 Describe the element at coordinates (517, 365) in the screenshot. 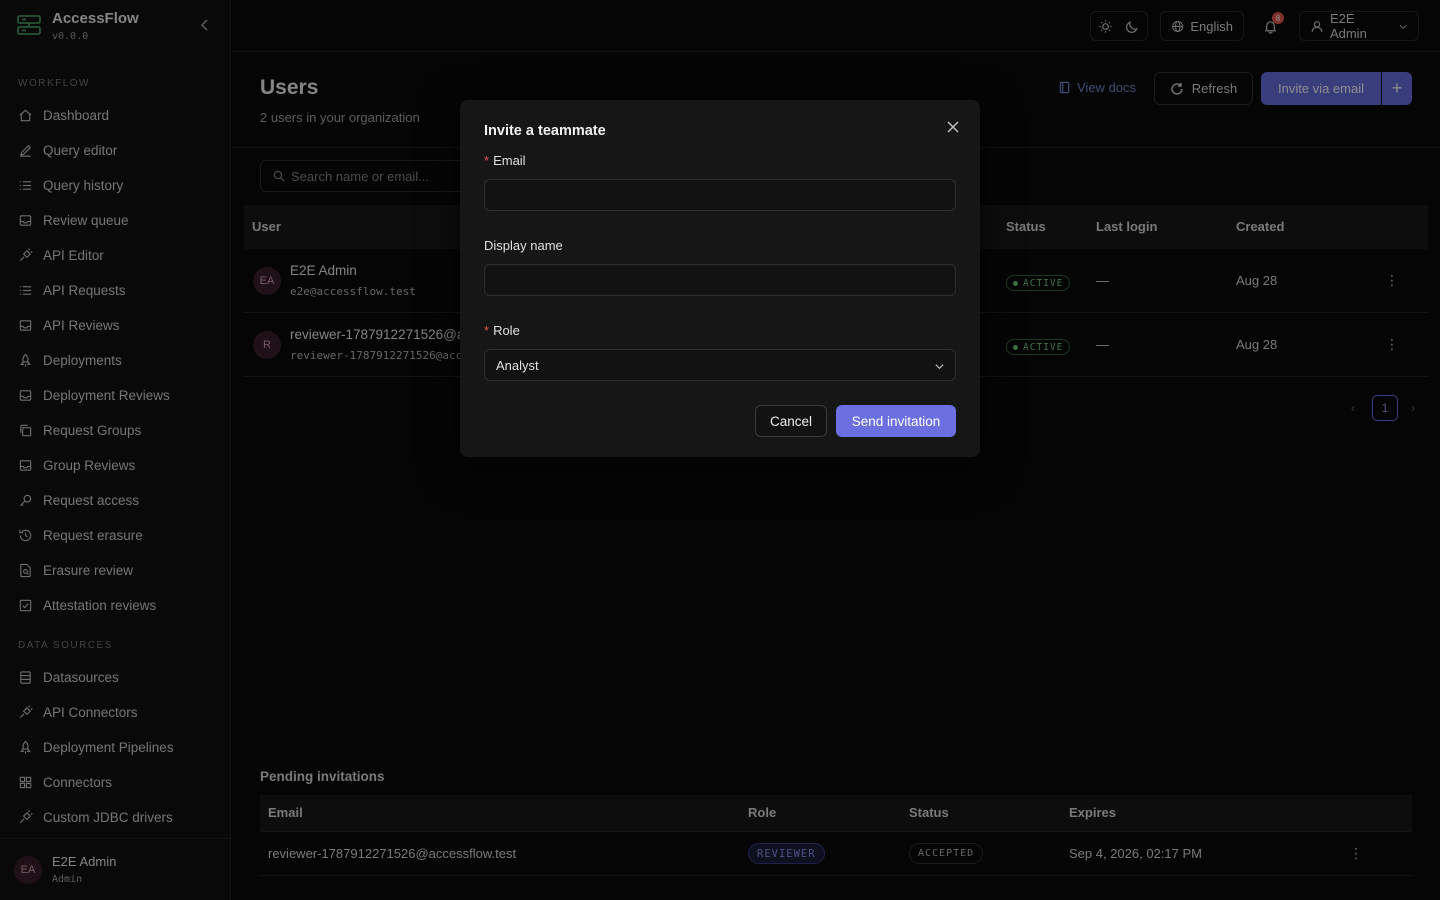

I see `role-select-value: Analyst` at that location.